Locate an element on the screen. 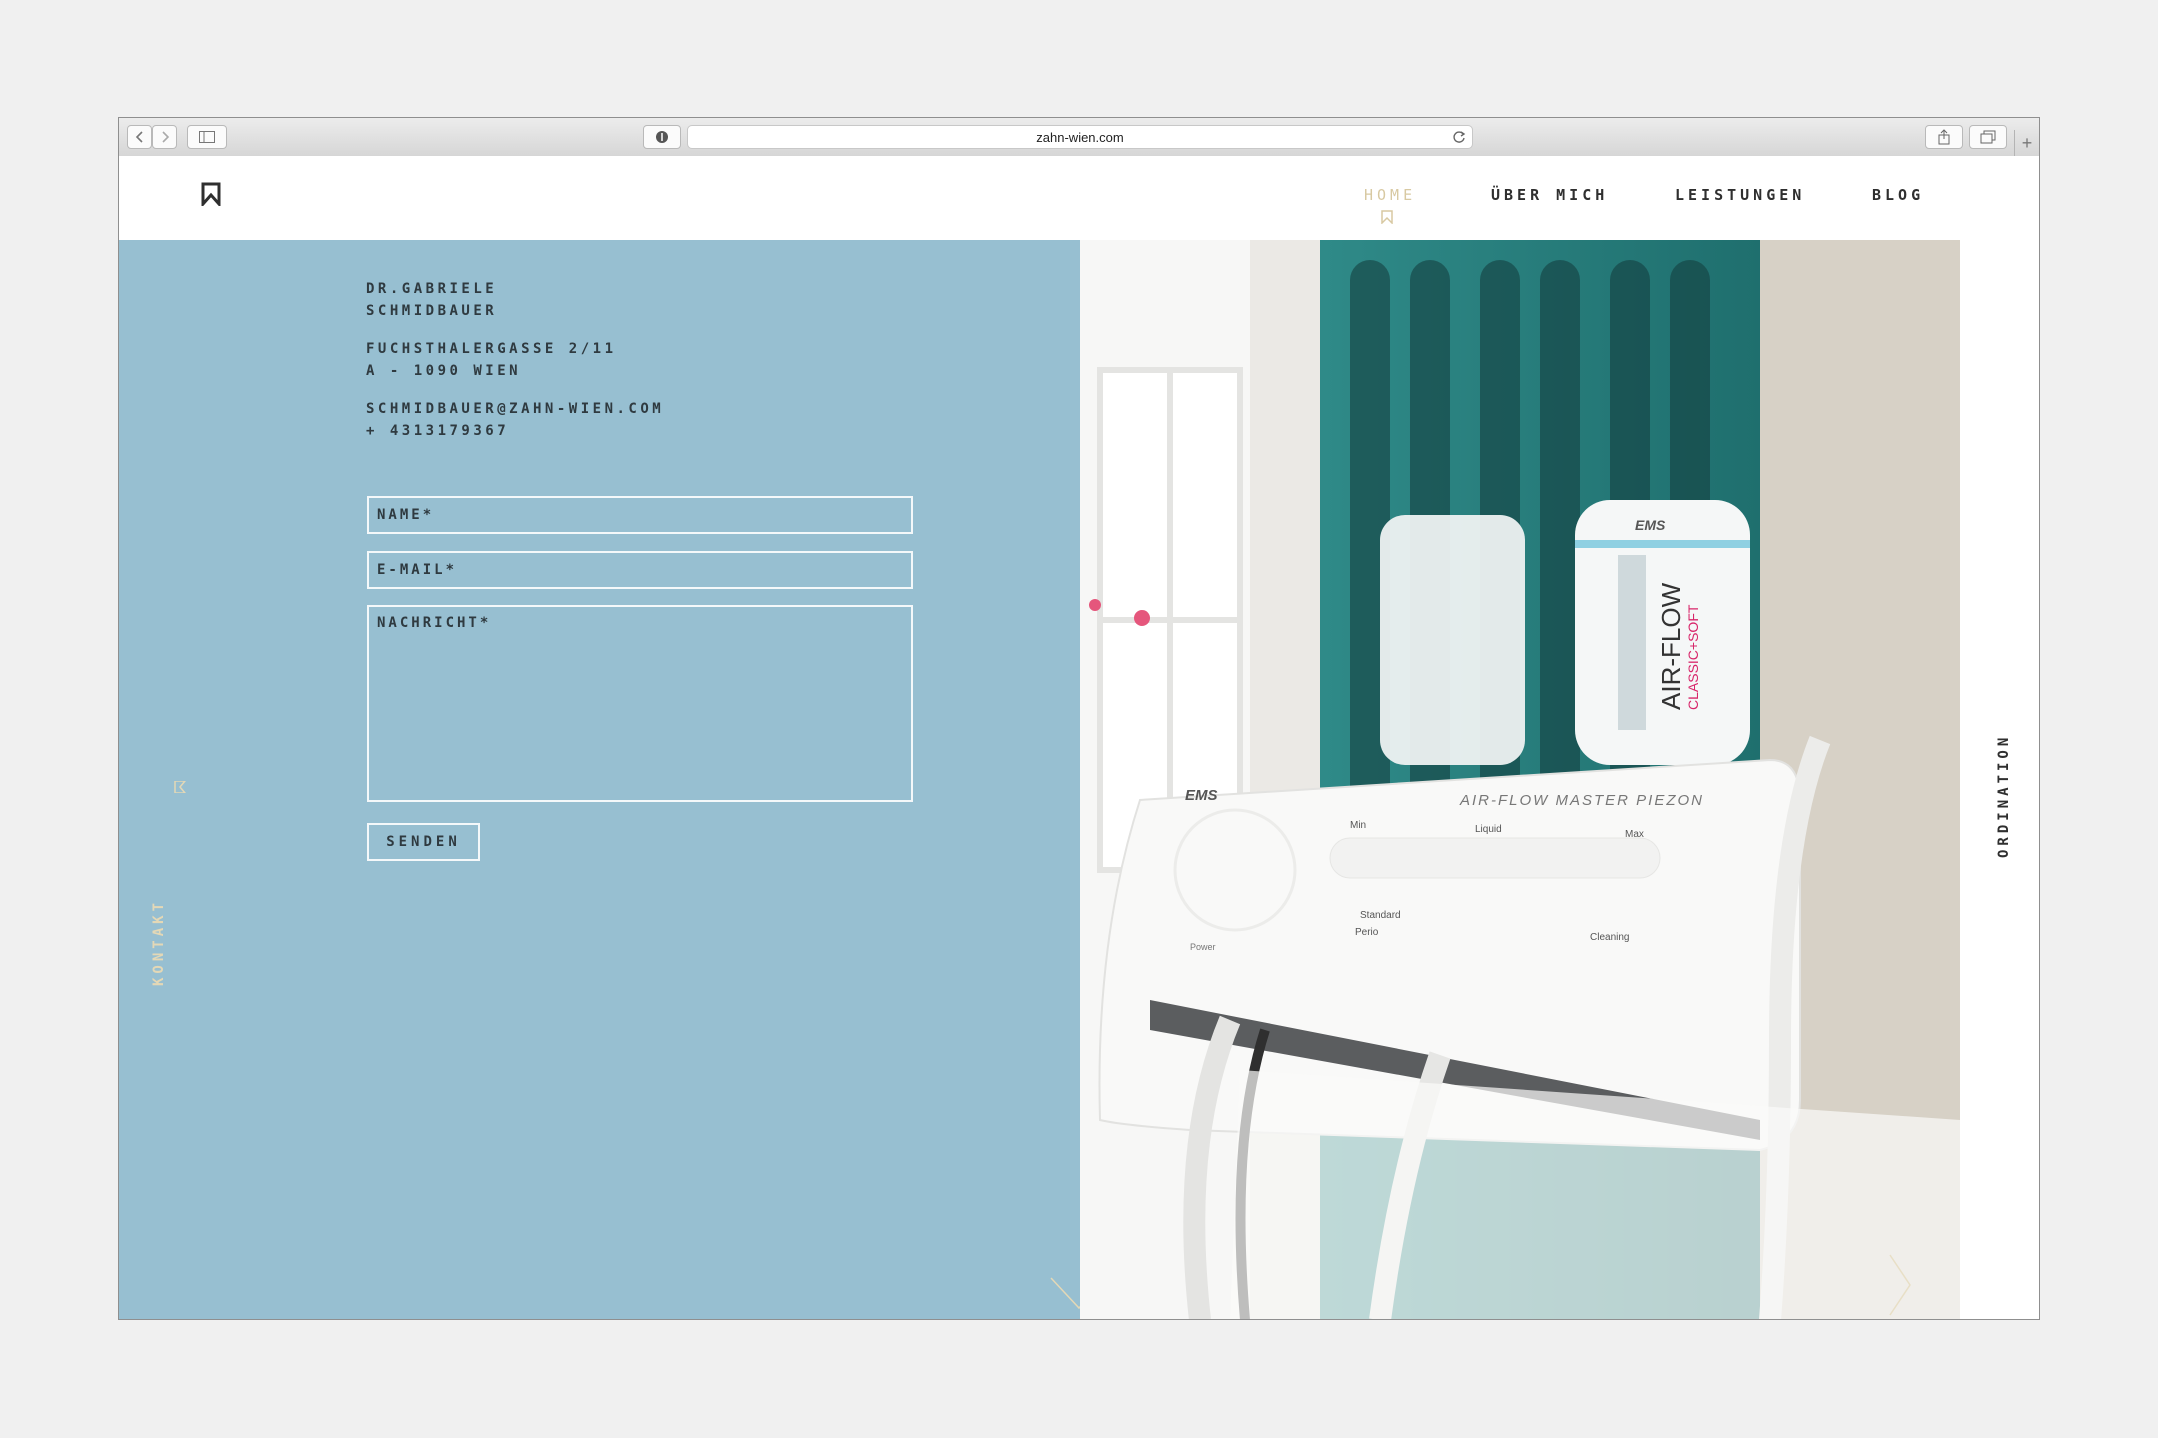 The height and width of the screenshot is (1438, 2158). nav-blog: BLOG is located at coordinates (1898, 195).